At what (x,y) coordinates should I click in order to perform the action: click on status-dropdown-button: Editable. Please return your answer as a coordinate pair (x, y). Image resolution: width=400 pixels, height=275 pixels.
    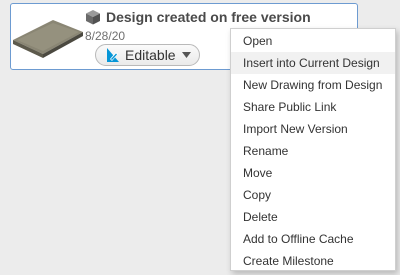
    Looking at the image, I should click on (147, 55).